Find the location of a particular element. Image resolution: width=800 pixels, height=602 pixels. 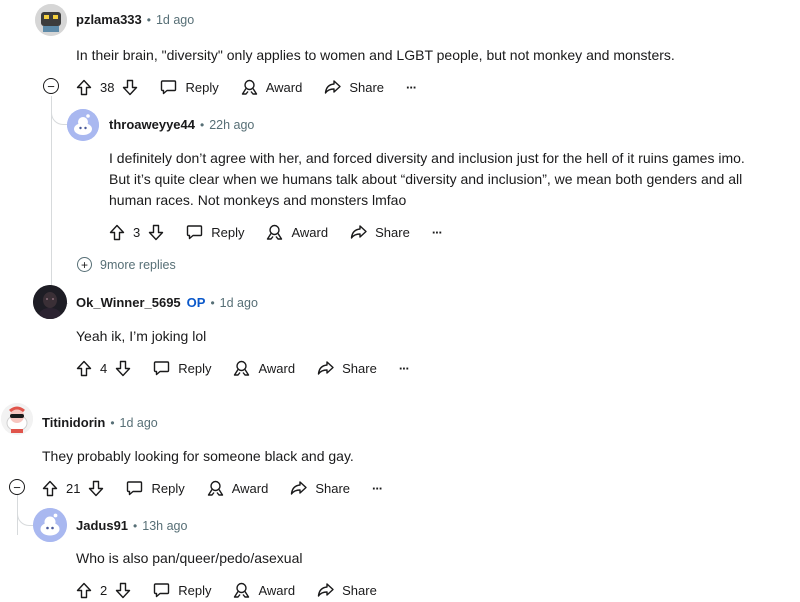

comment-meta: Titinidorin • 1d ago is located at coordinates (100, 422).